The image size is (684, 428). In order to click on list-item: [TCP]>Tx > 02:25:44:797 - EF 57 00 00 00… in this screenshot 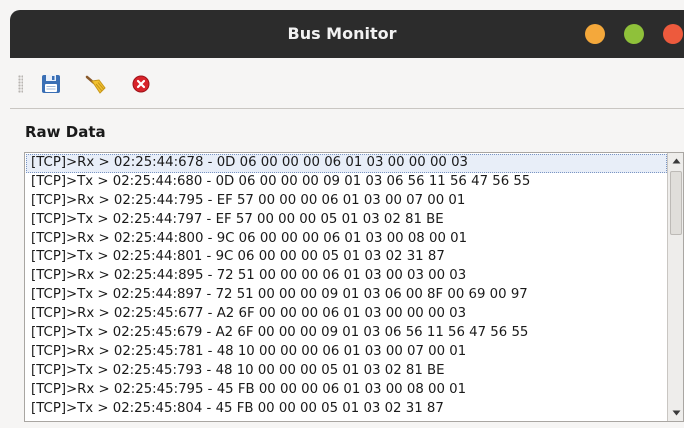, I will do `click(346, 220)`.